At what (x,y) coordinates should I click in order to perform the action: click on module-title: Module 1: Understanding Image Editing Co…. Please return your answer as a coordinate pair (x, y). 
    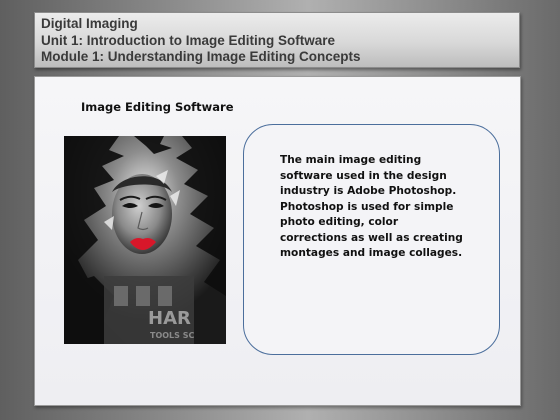
    Looking at the image, I should click on (201, 56).